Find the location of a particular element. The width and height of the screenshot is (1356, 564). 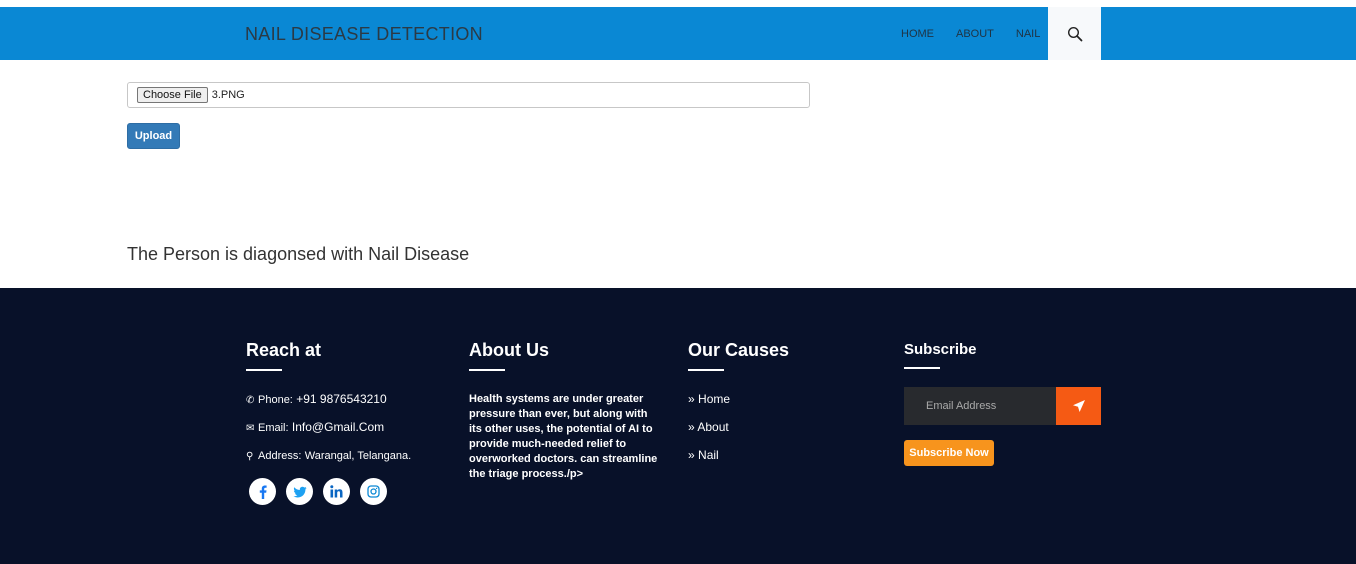

cause-link-about: » About is located at coordinates (708, 427).